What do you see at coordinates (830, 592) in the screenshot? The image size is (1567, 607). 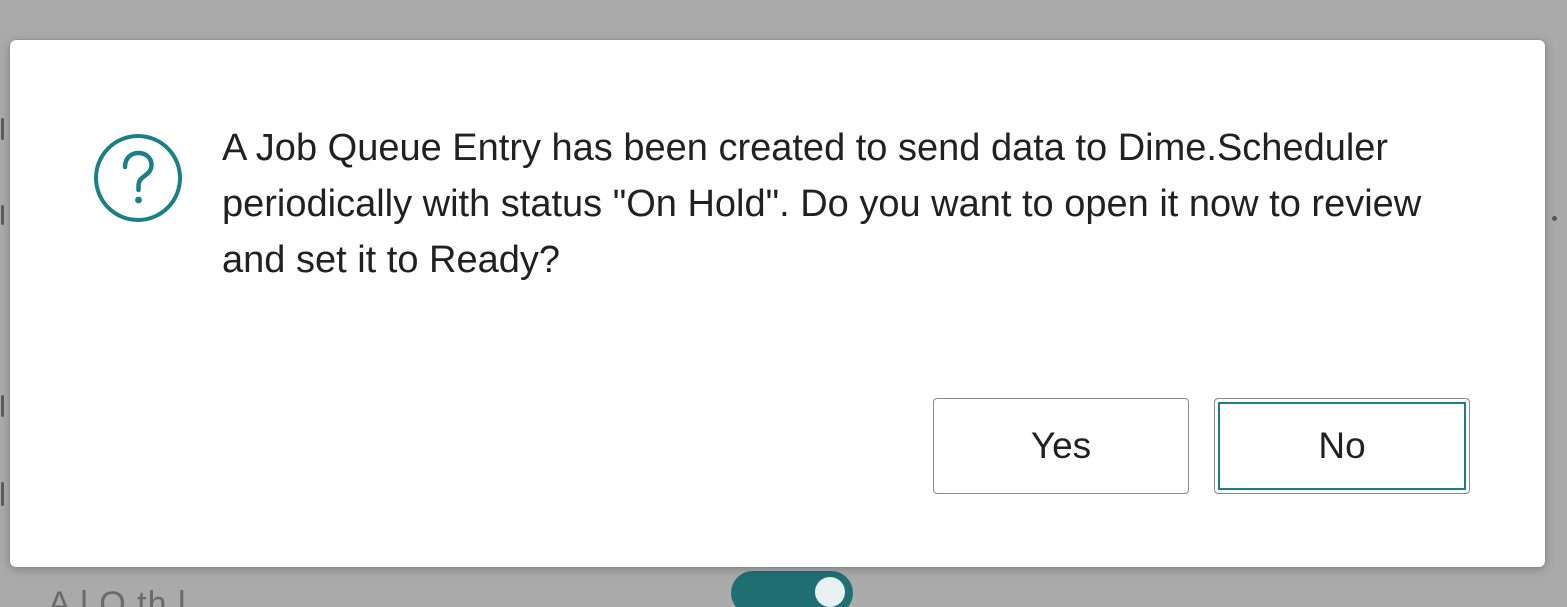 I see `background-toggle-knob` at bounding box center [830, 592].